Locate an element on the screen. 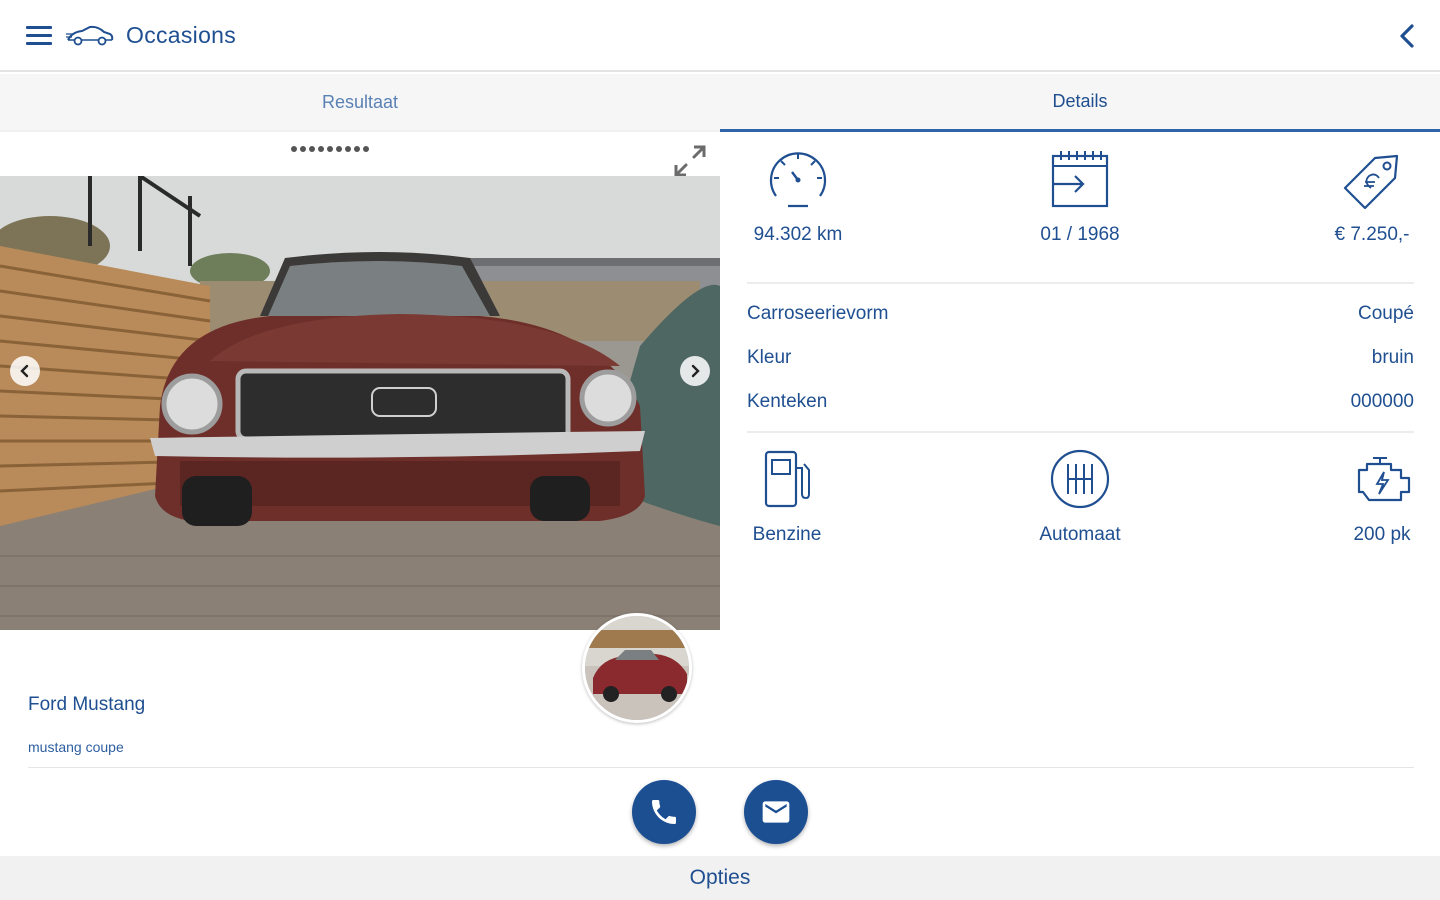 The height and width of the screenshot is (900, 1440). tab-resultaat: Resultaat is located at coordinates (360, 103).